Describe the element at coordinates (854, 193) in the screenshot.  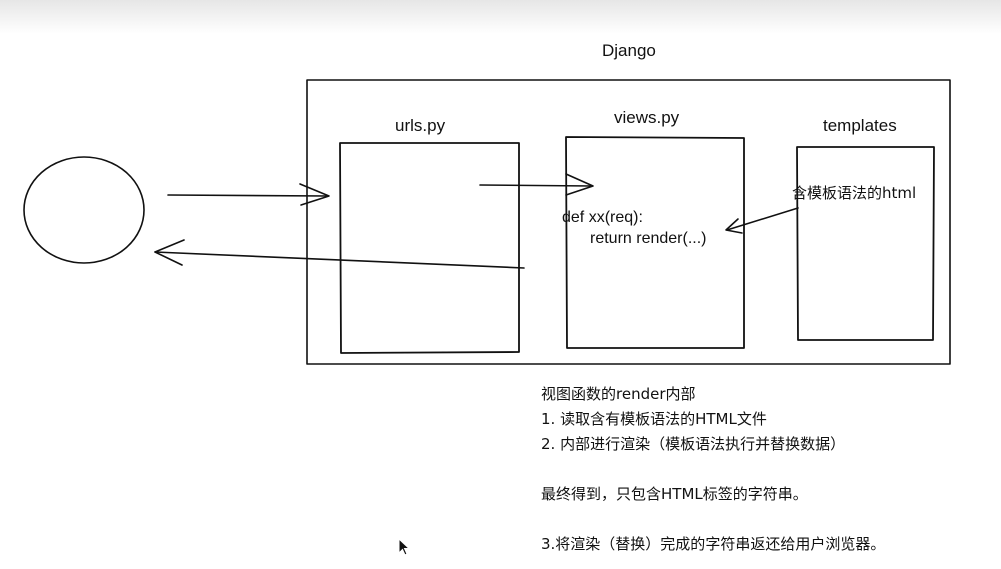
I see `template-note: 含模板语法的html` at that location.